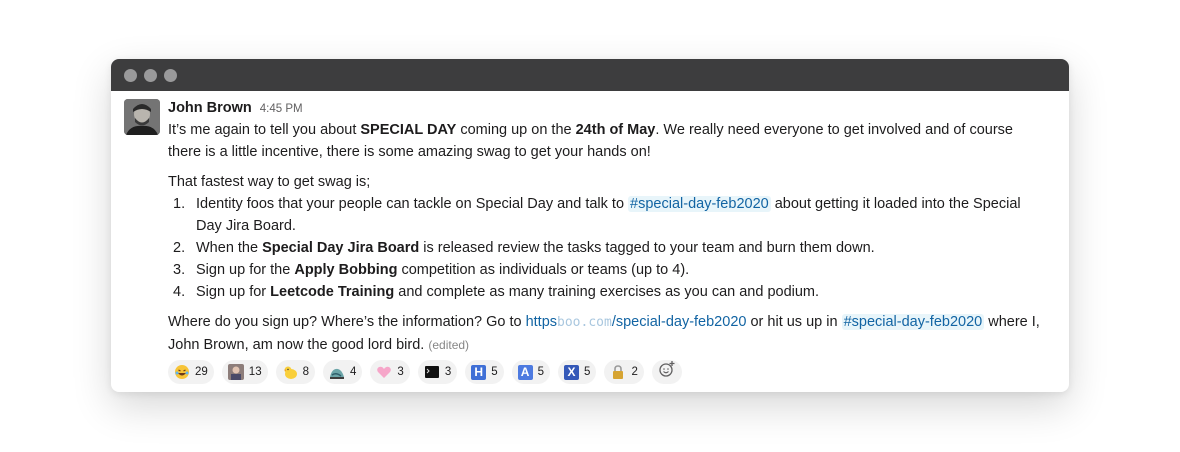  What do you see at coordinates (479, 372) in the screenshot?
I see `letter-h-emoji-icon: H` at bounding box center [479, 372].